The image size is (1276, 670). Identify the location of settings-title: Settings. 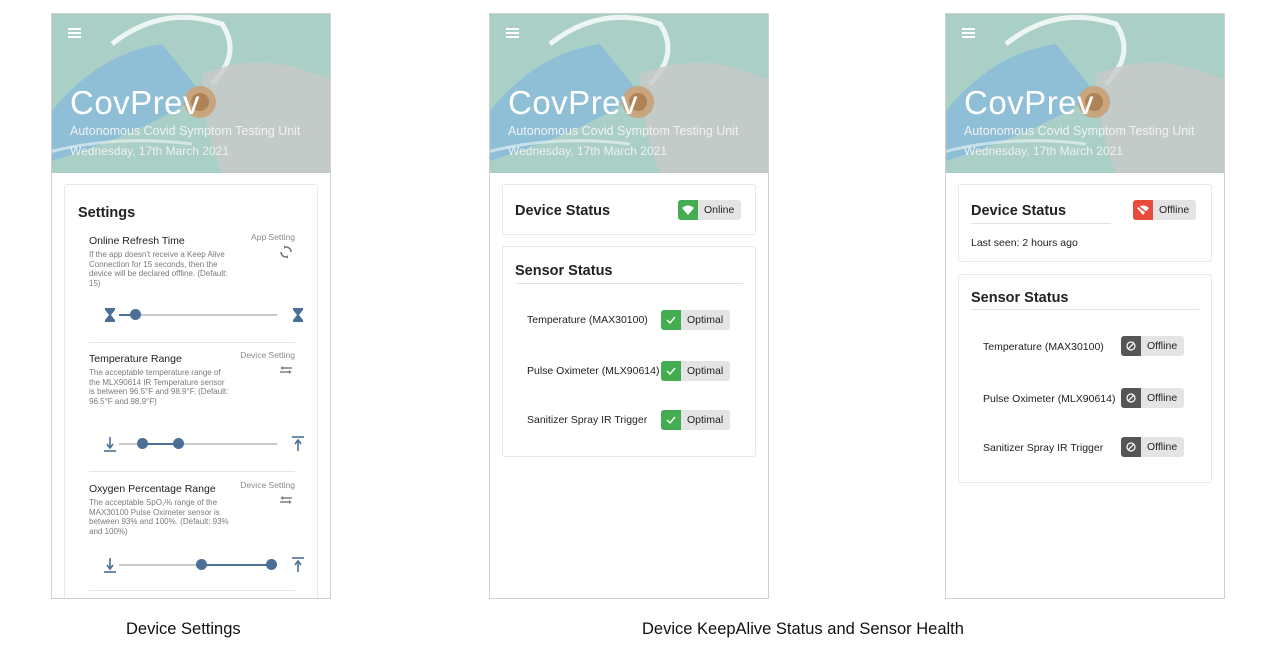
(107, 213).